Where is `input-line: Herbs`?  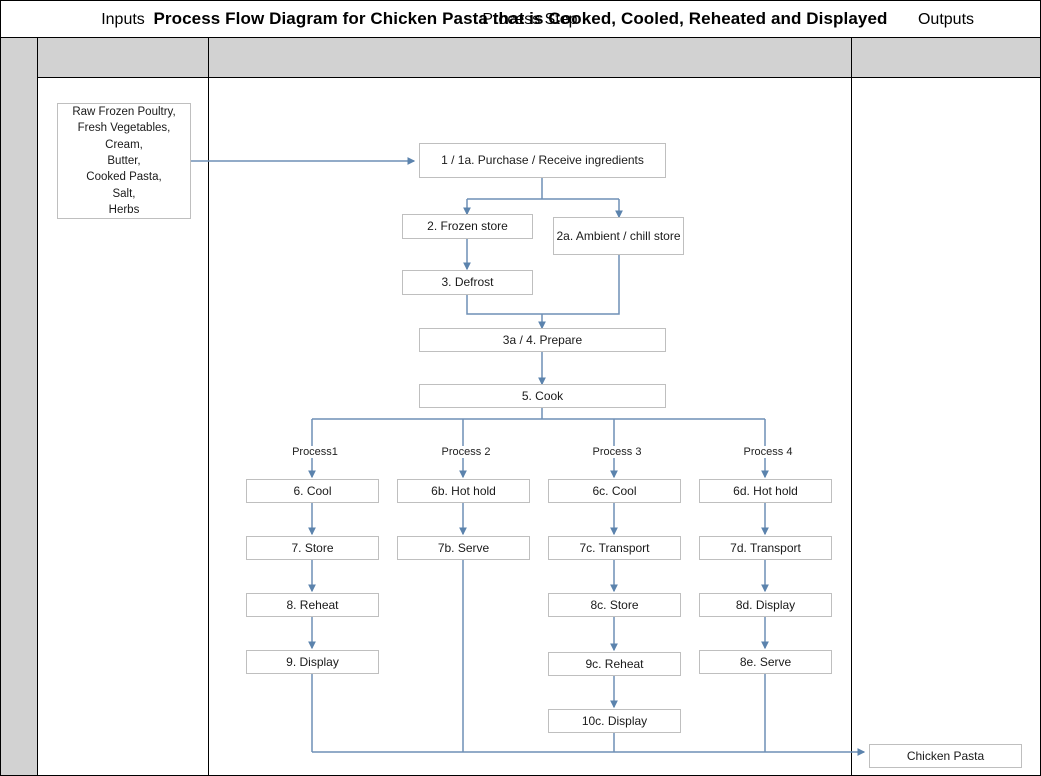 input-line: Herbs is located at coordinates (124, 209).